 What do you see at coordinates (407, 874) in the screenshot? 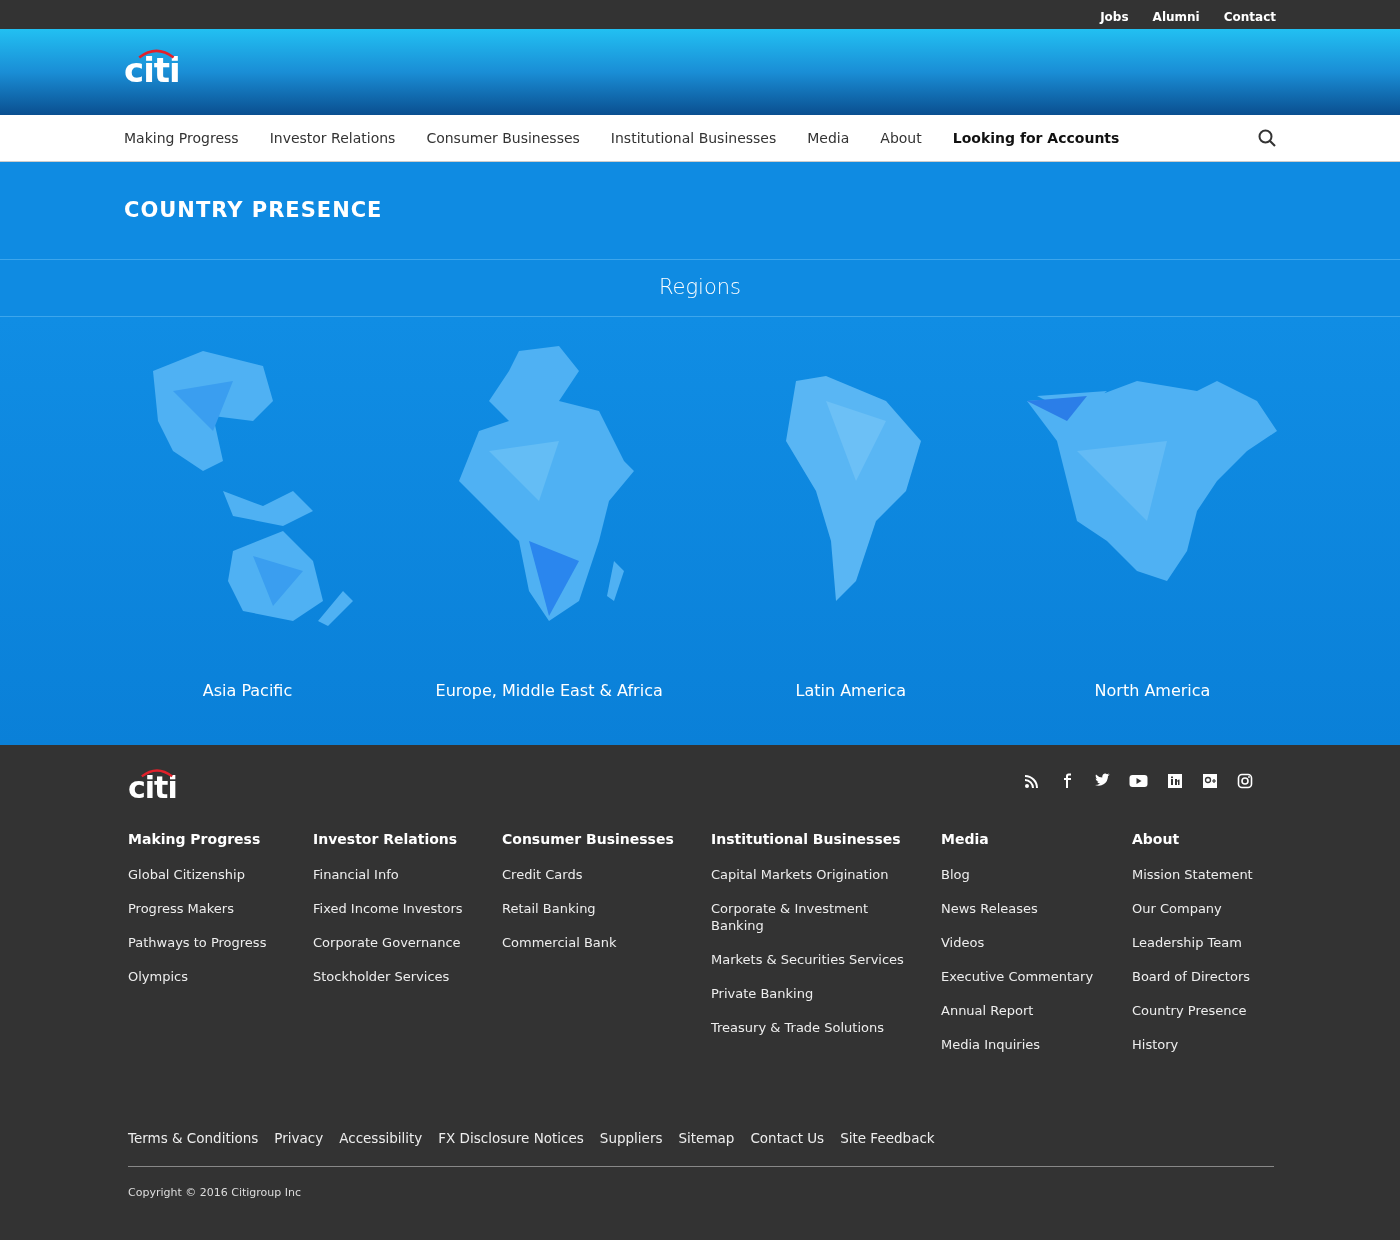
I see `footer-link: Financial Info` at bounding box center [407, 874].